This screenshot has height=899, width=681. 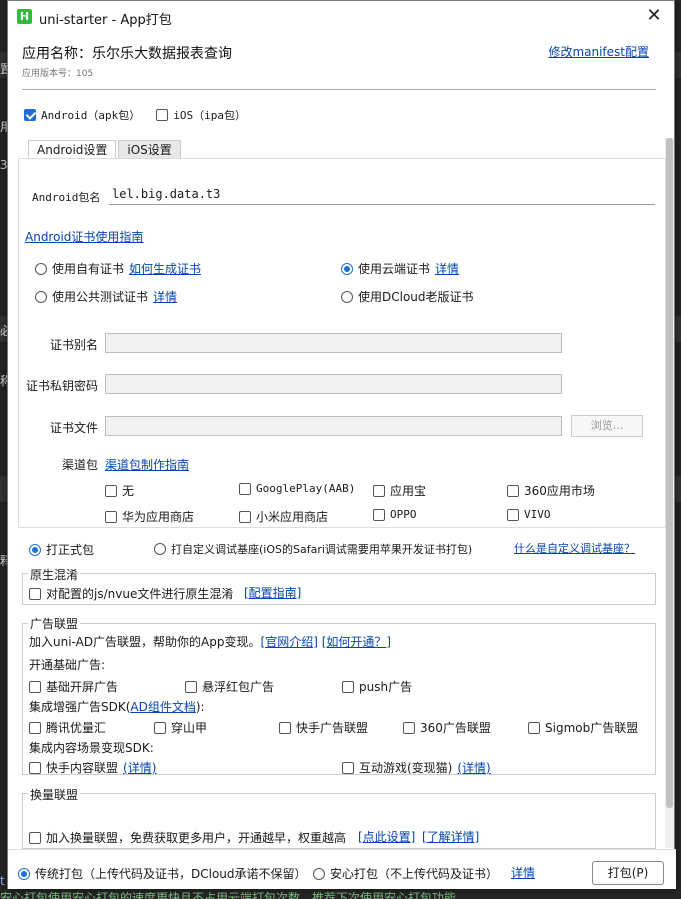 I want to click on basic-ad-option: push广告, so click(x=377, y=686).